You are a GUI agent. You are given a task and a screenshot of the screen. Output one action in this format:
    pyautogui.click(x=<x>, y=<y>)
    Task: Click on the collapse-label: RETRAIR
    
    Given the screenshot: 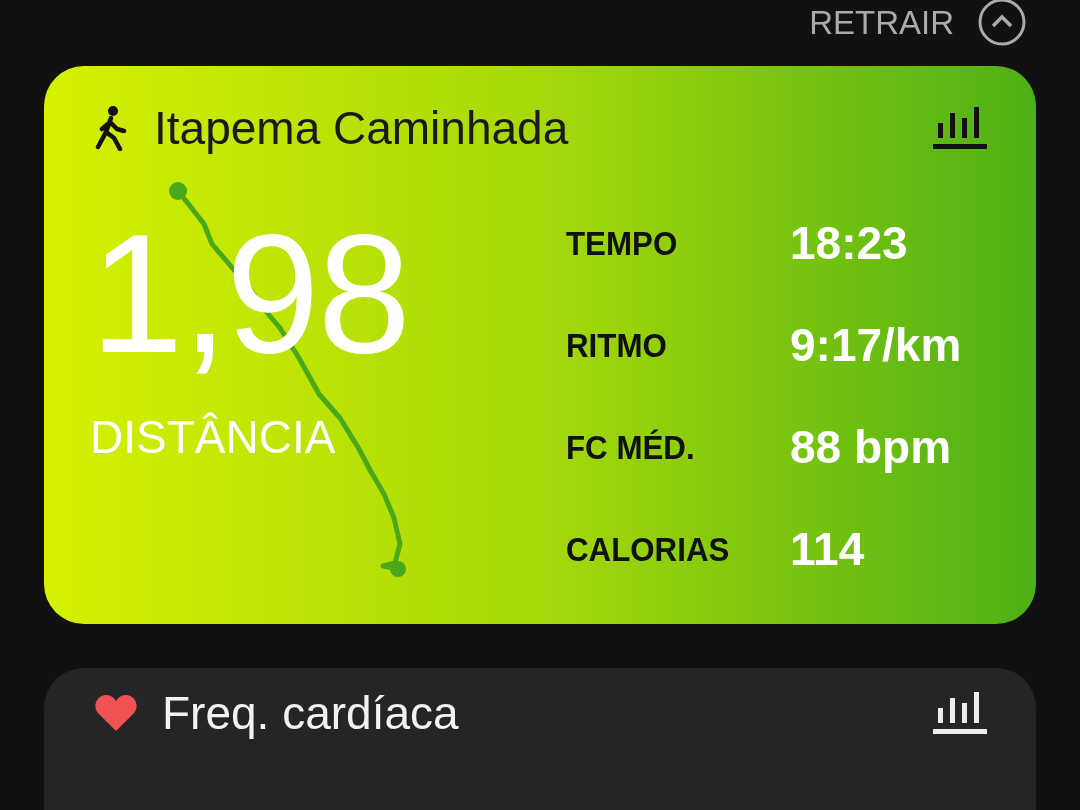 What is the action you would take?
    pyautogui.click(x=881, y=22)
    